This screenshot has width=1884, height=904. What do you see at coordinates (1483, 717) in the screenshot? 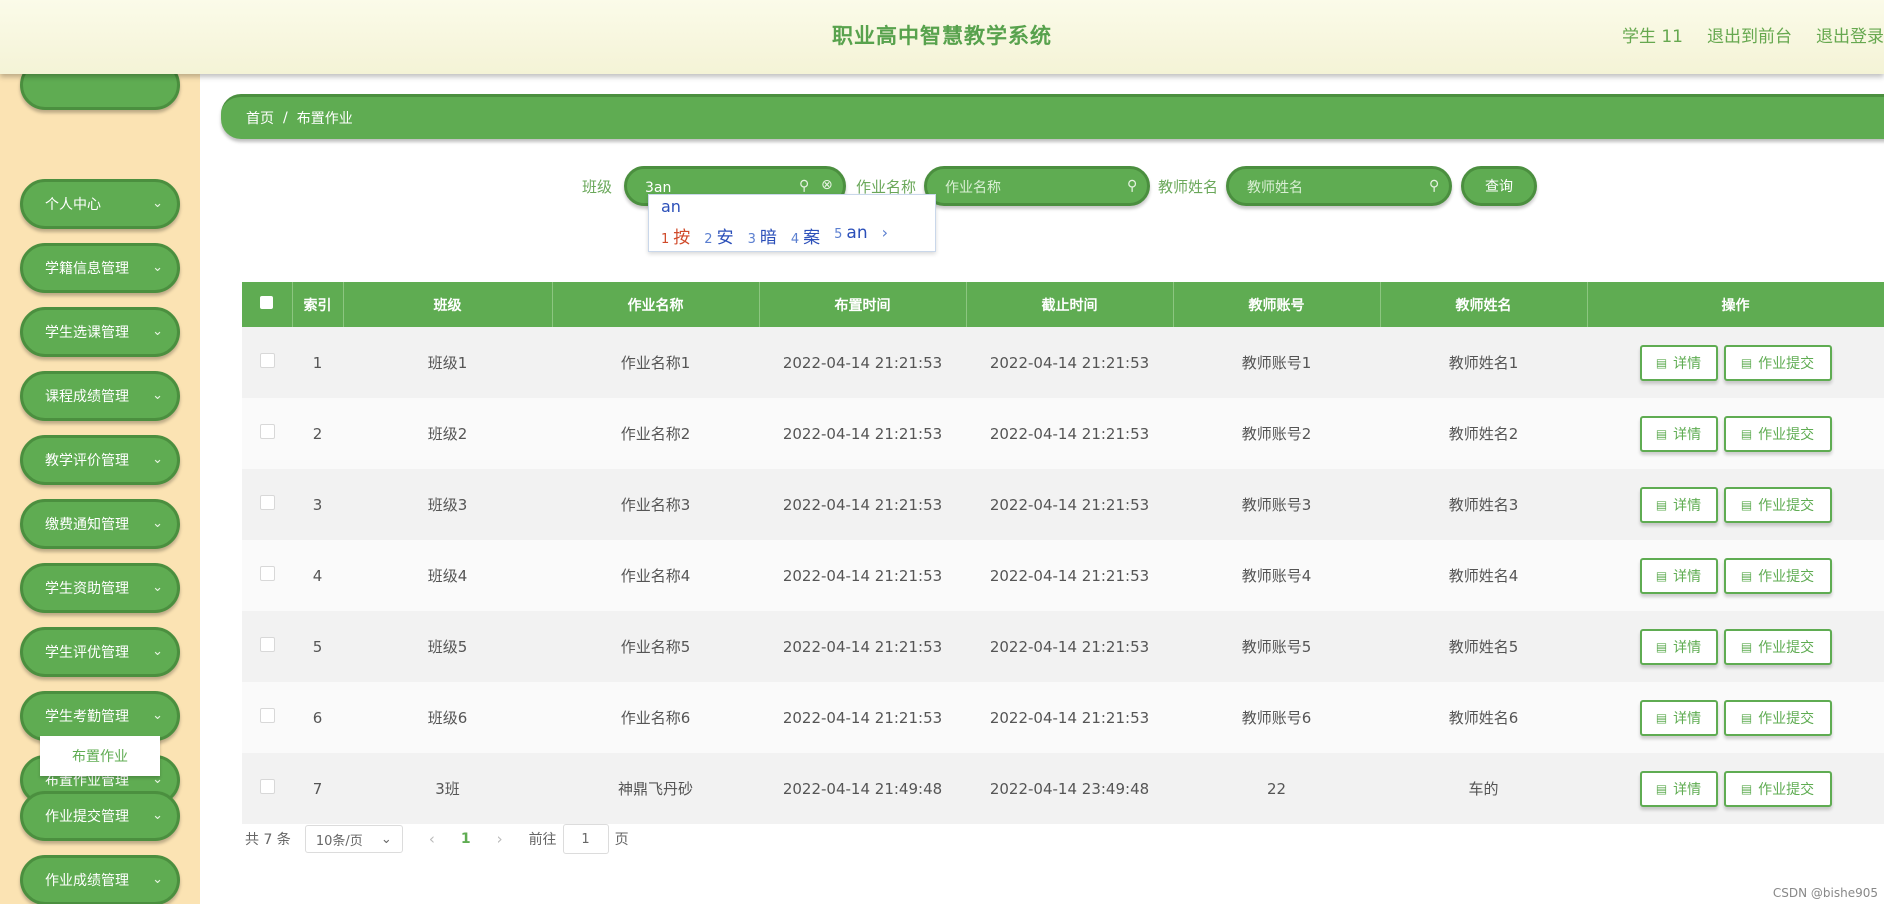
I see `cell-teacher-name: 教师姓名6` at bounding box center [1483, 717].